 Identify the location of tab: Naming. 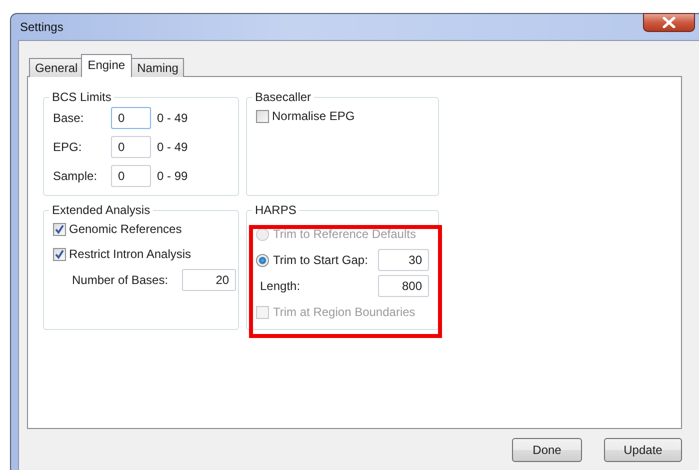
(157, 67).